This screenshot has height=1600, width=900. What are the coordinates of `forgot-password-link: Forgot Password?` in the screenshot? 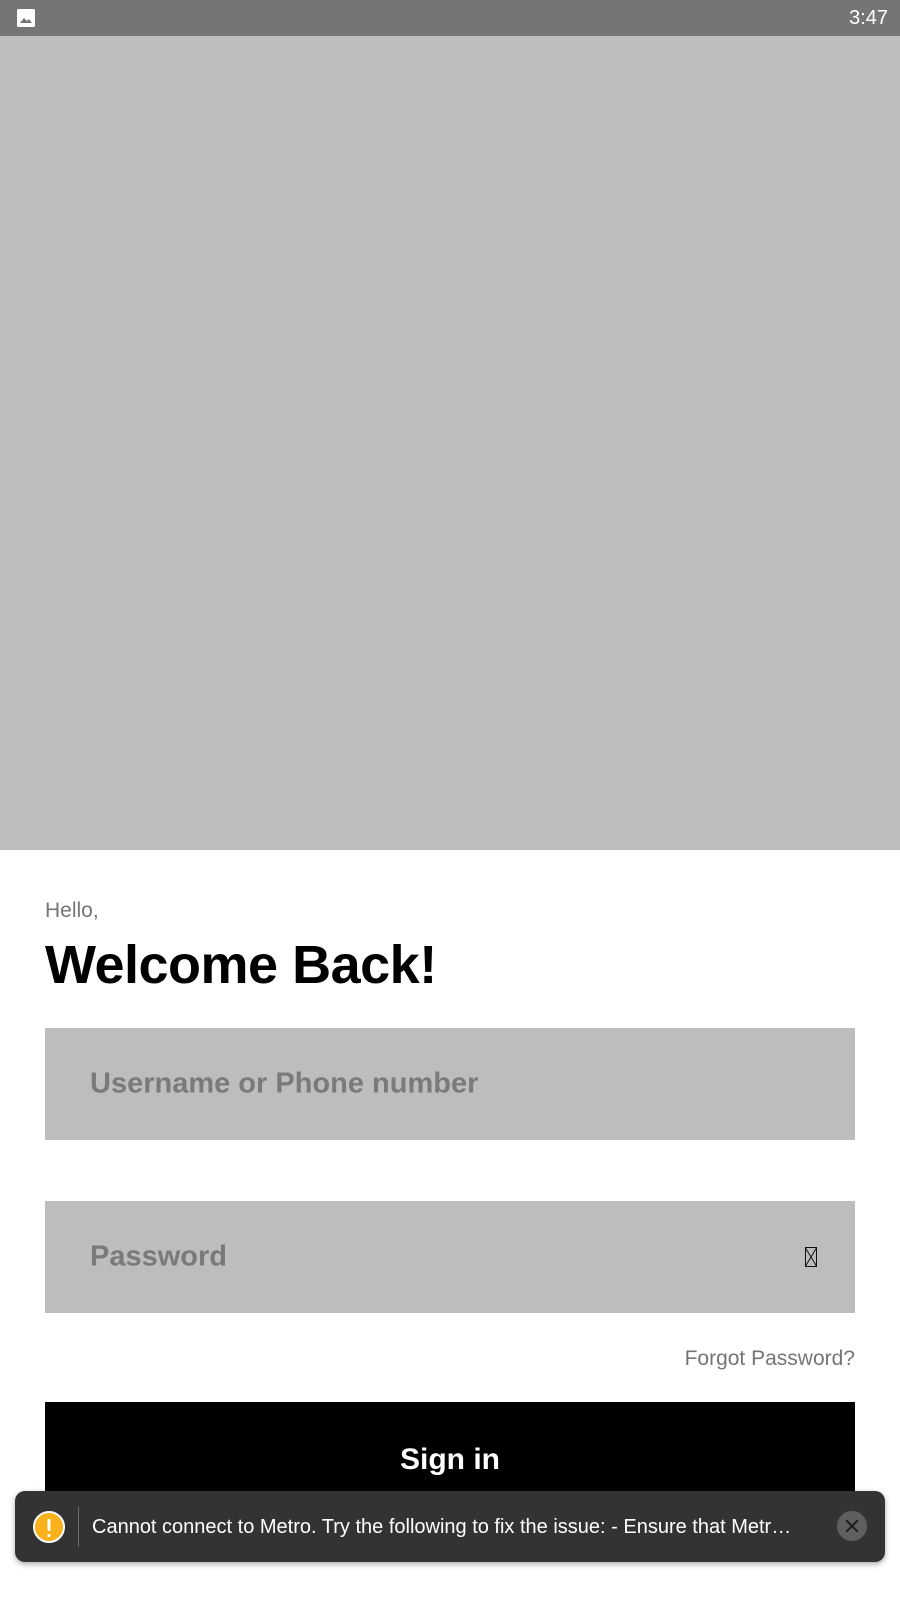 It's located at (770, 1359).